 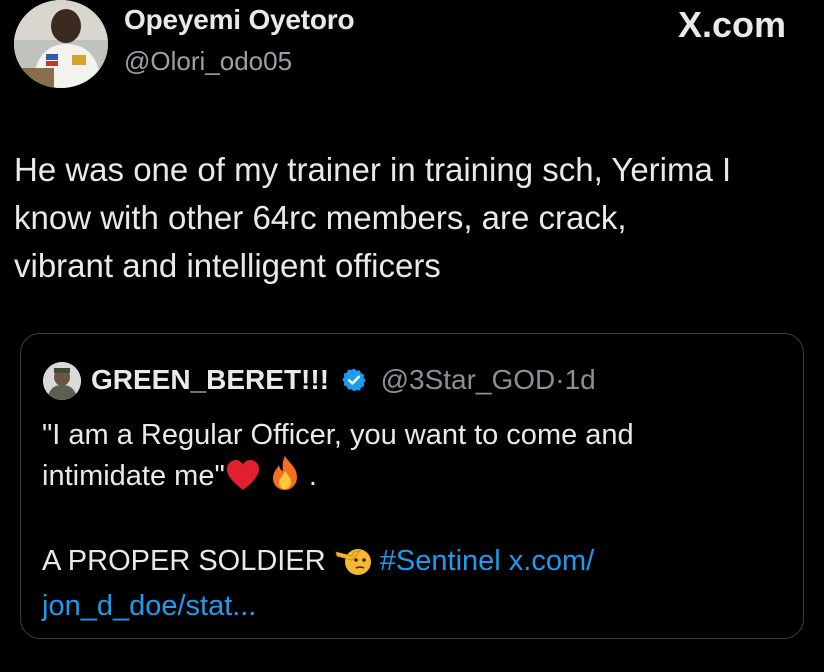 What do you see at coordinates (184, 561) in the screenshot?
I see `quoted-text-segment: A PROPER SOLDIER` at bounding box center [184, 561].